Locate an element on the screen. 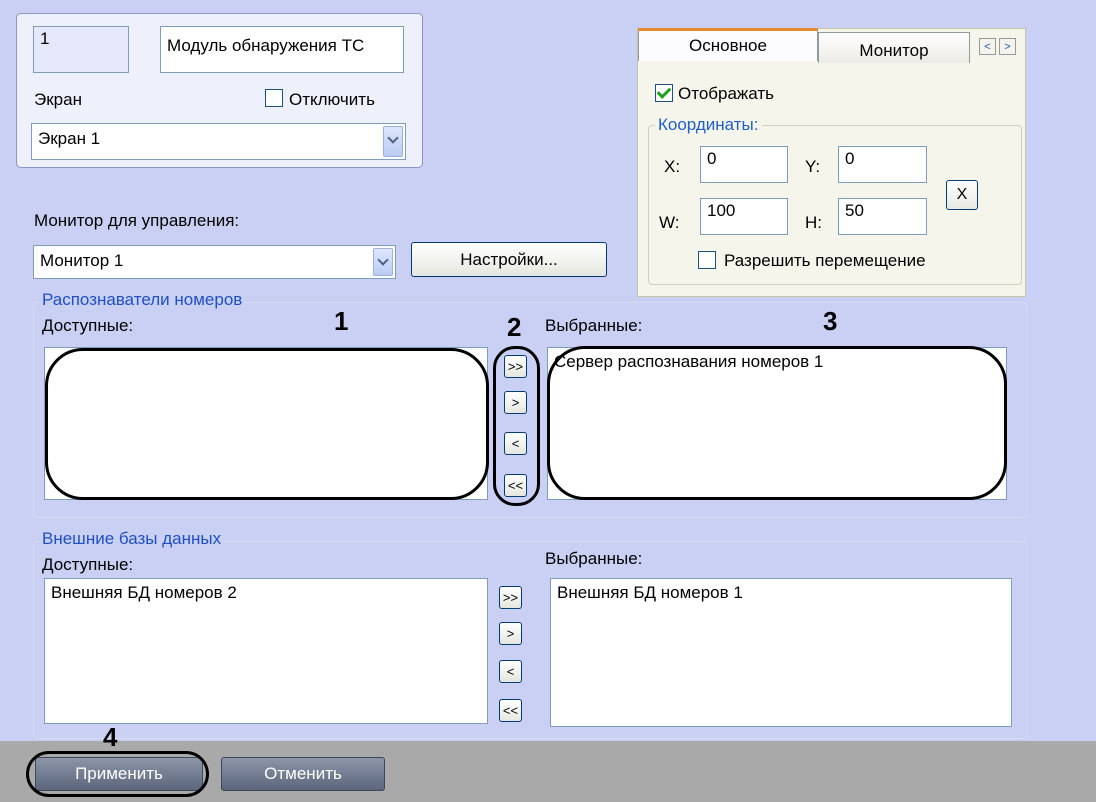 Image resolution: width=1096 pixels, height=802 pixels. object-name-field: Модуль обнаружения ТС is located at coordinates (282, 49).